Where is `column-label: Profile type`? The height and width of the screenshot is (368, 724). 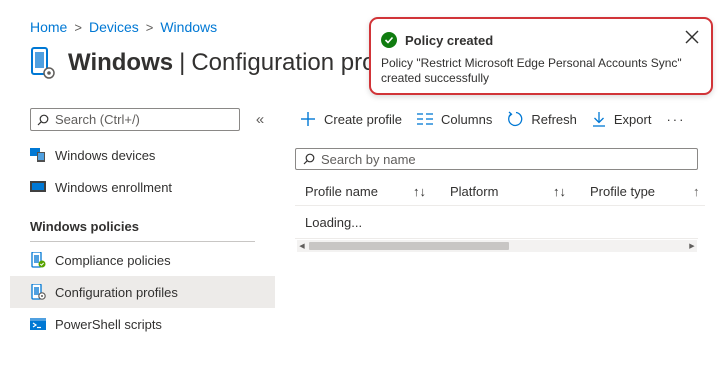
column-label: Profile type is located at coordinates (623, 191).